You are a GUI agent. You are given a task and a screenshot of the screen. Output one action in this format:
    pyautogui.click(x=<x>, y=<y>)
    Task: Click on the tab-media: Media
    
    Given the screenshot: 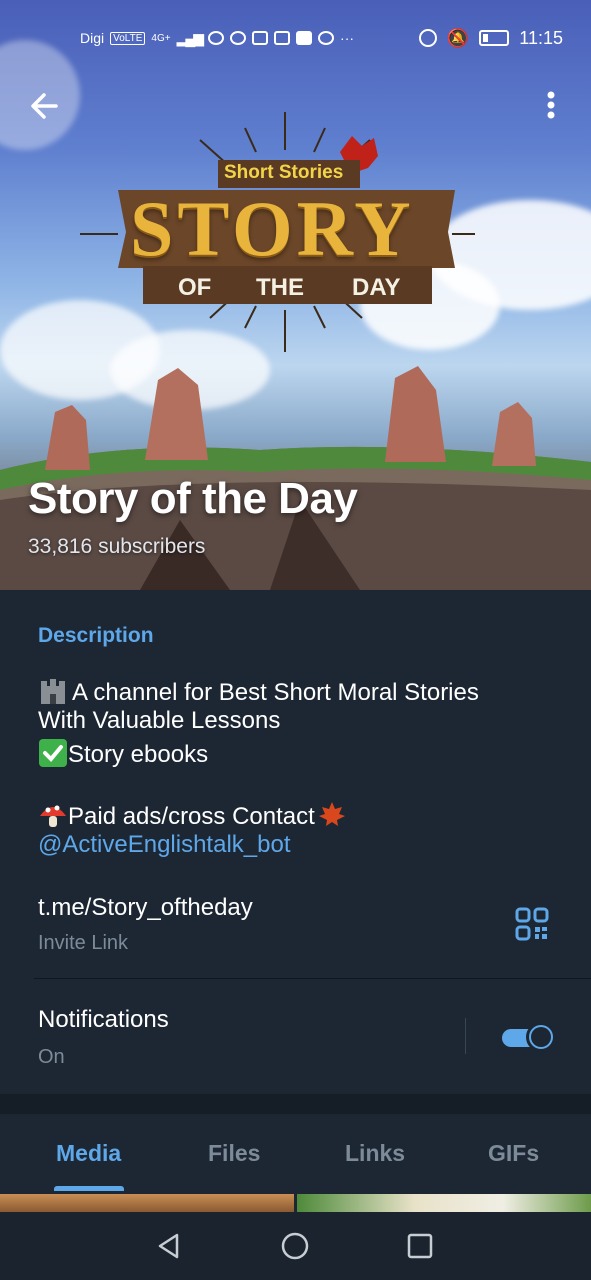 What is the action you would take?
    pyautogui.click(x=88, y=1153)
    